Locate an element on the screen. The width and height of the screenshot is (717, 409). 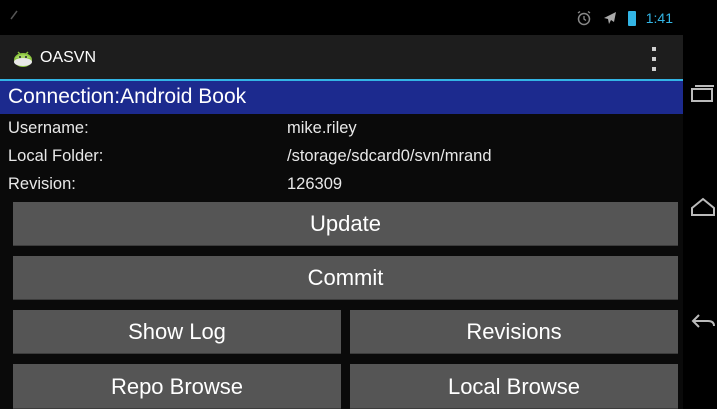
airplane-mode-icon is located at coordinates (610, 18).